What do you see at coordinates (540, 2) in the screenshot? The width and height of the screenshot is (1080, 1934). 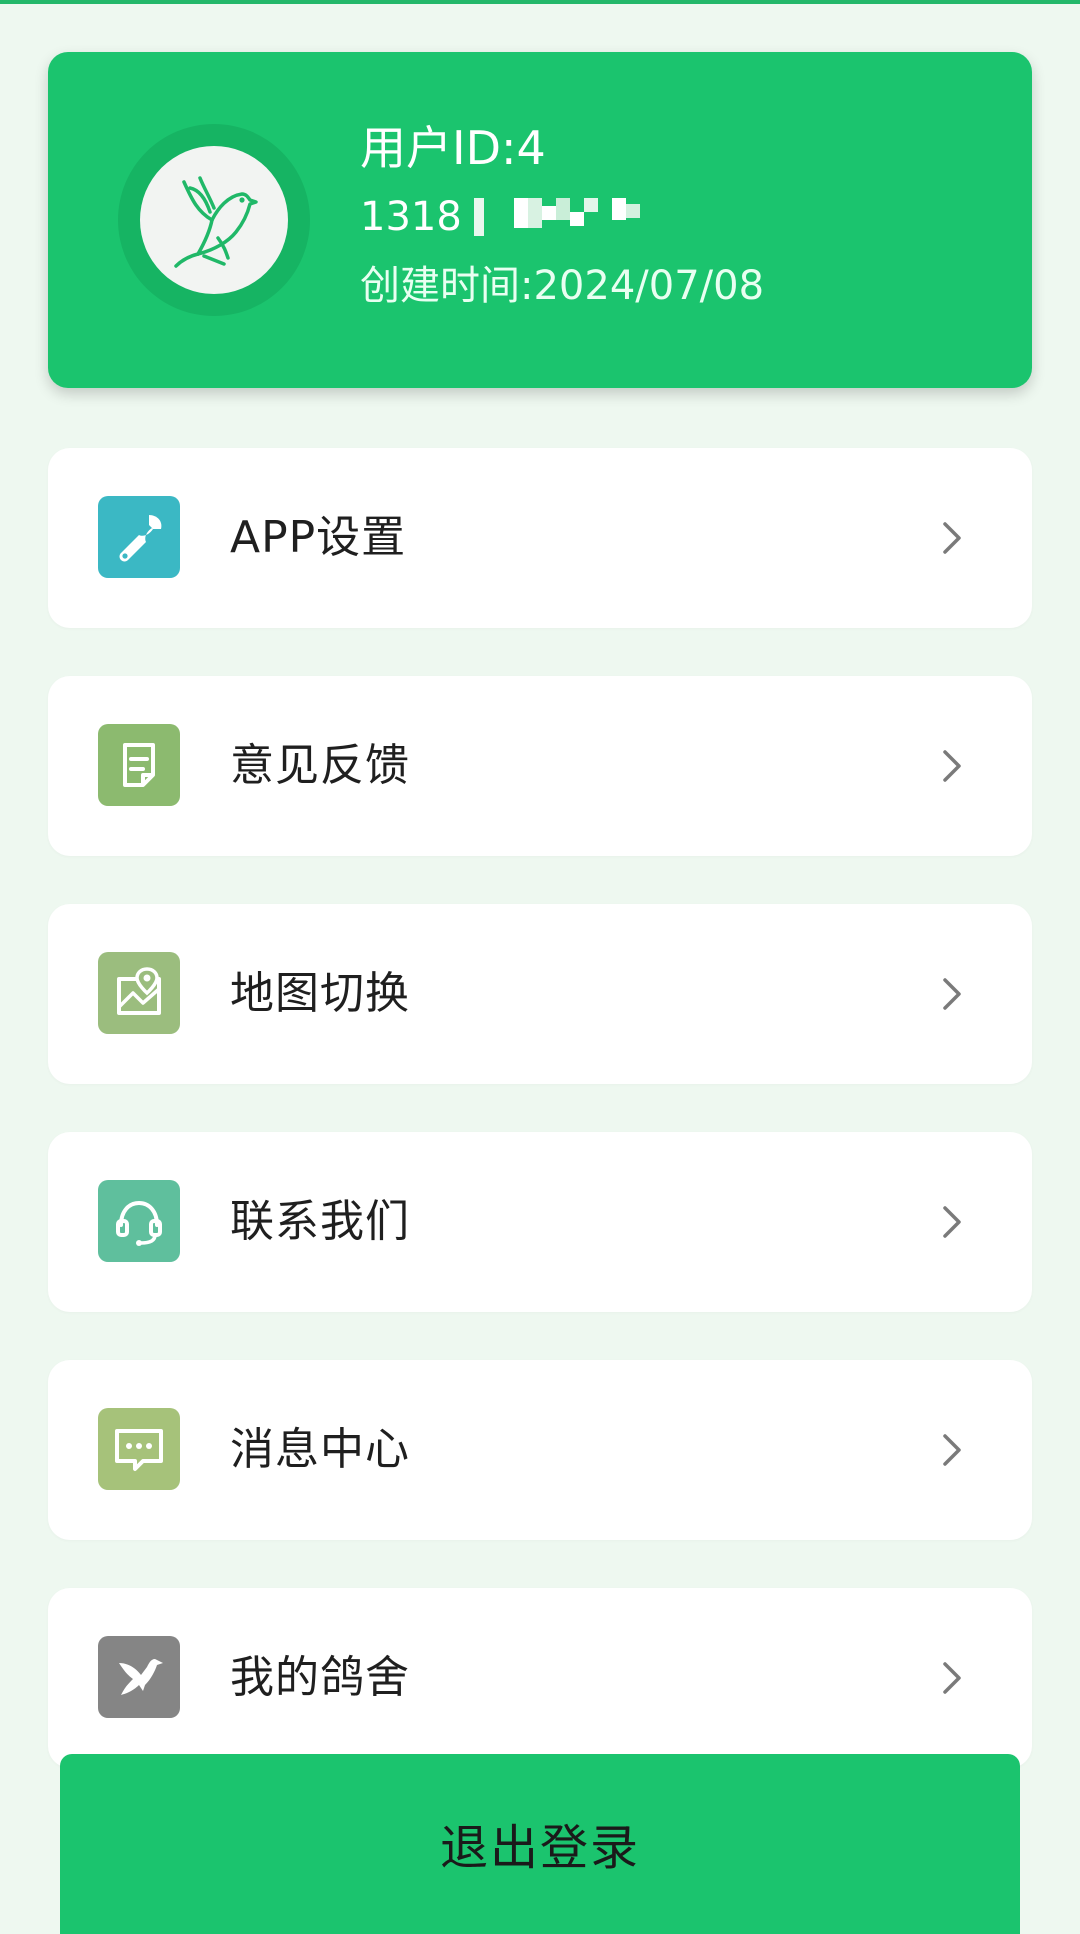 I see `top-accent-line` at bounding box center [540, 2].